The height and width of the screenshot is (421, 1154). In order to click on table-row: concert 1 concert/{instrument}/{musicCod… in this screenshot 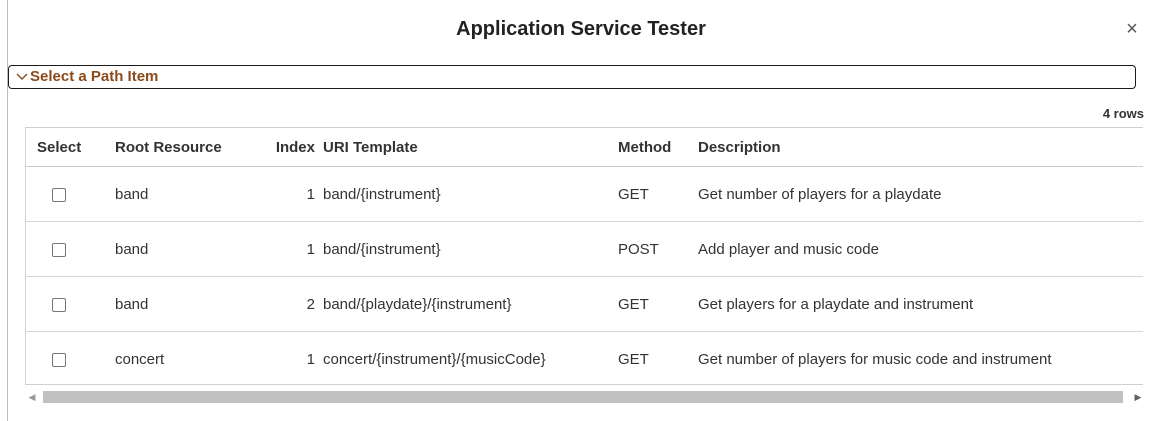, I will do `click(584, 358)`.